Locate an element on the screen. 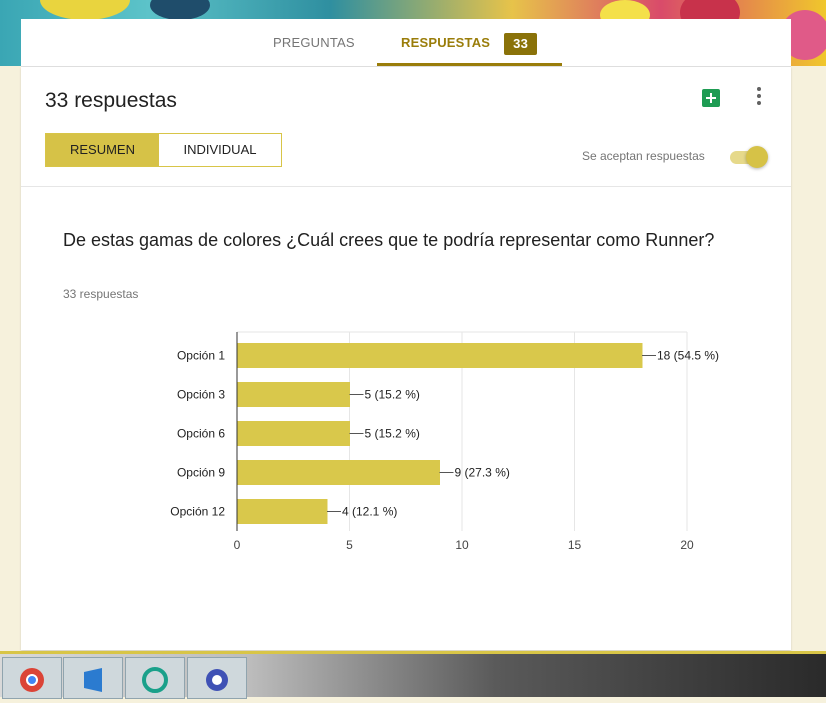  x-tick-label: 0 is located at coordinates (237, 545).